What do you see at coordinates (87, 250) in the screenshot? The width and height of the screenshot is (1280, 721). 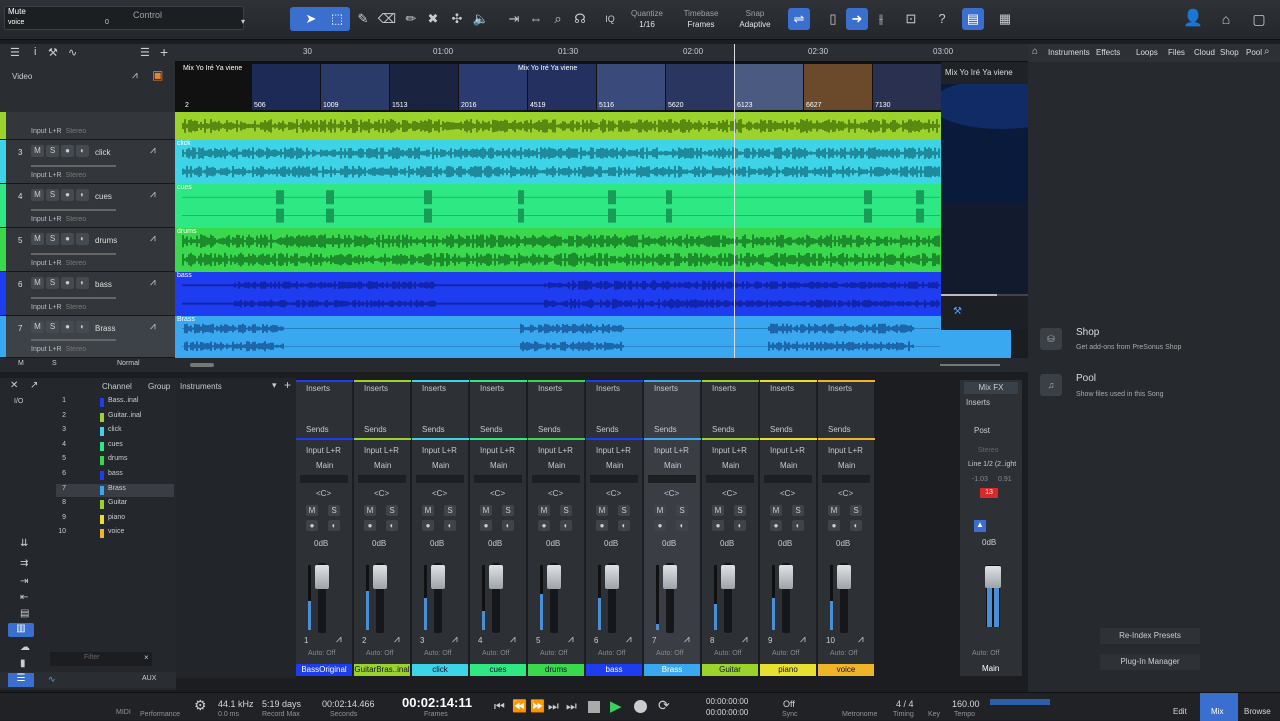 I see `track-header: 5 M S ● ◐ drums ⩘ Input L+R Stereo` at bounding box center [87, 250].